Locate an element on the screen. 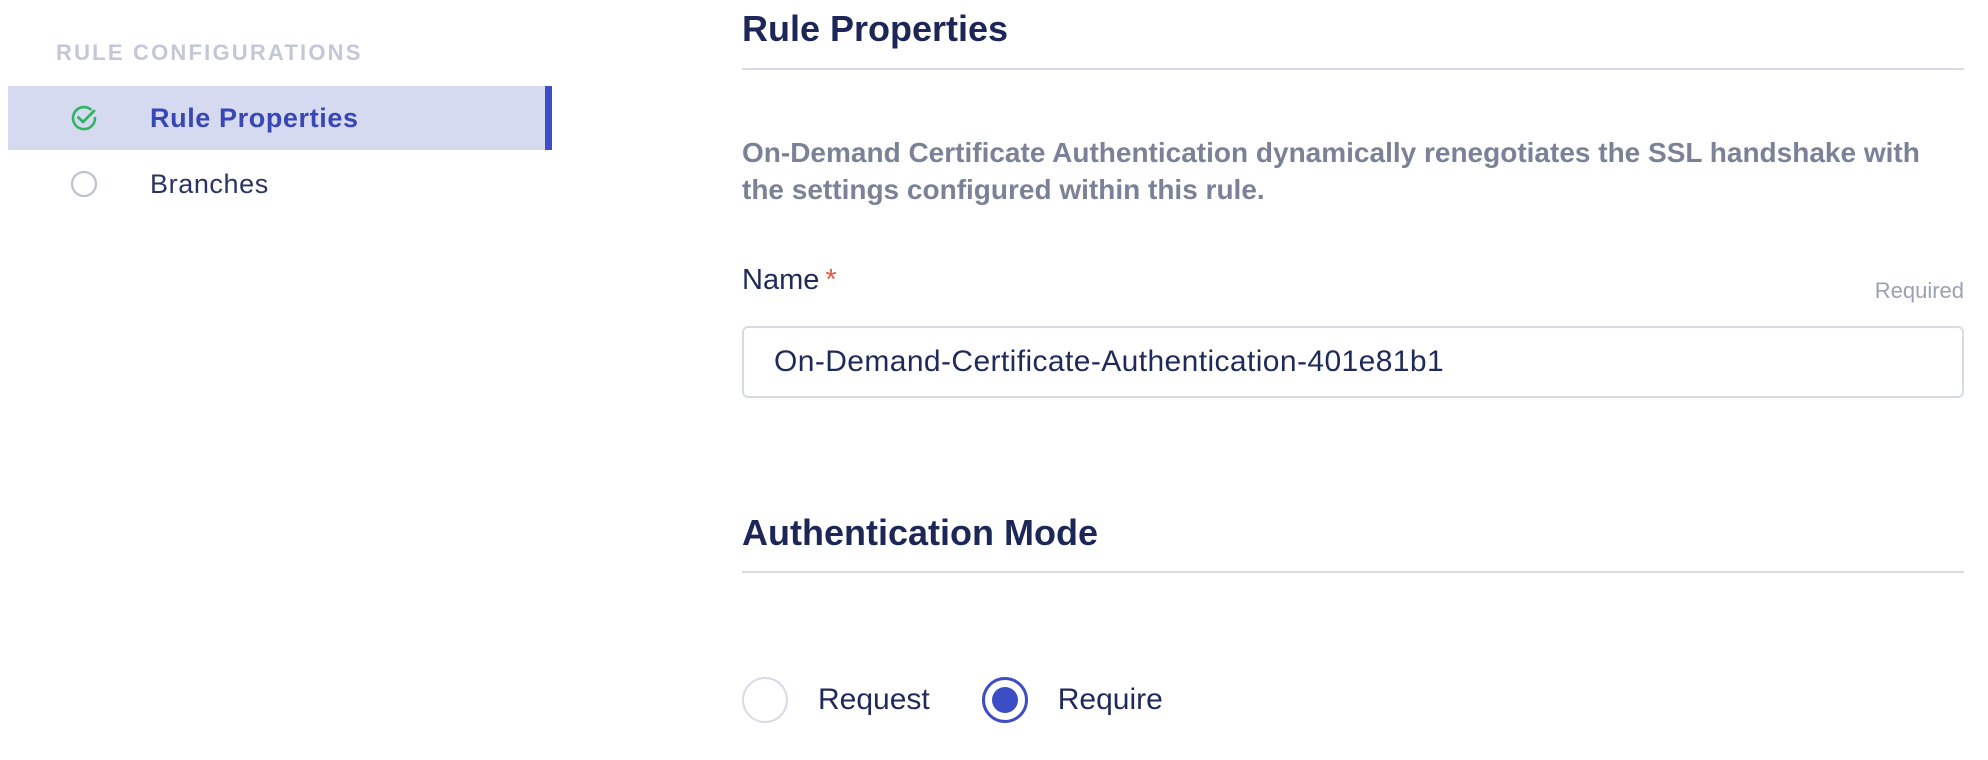  authentication-mode-radio-group: Request Require is located at coordinates (978, 700).